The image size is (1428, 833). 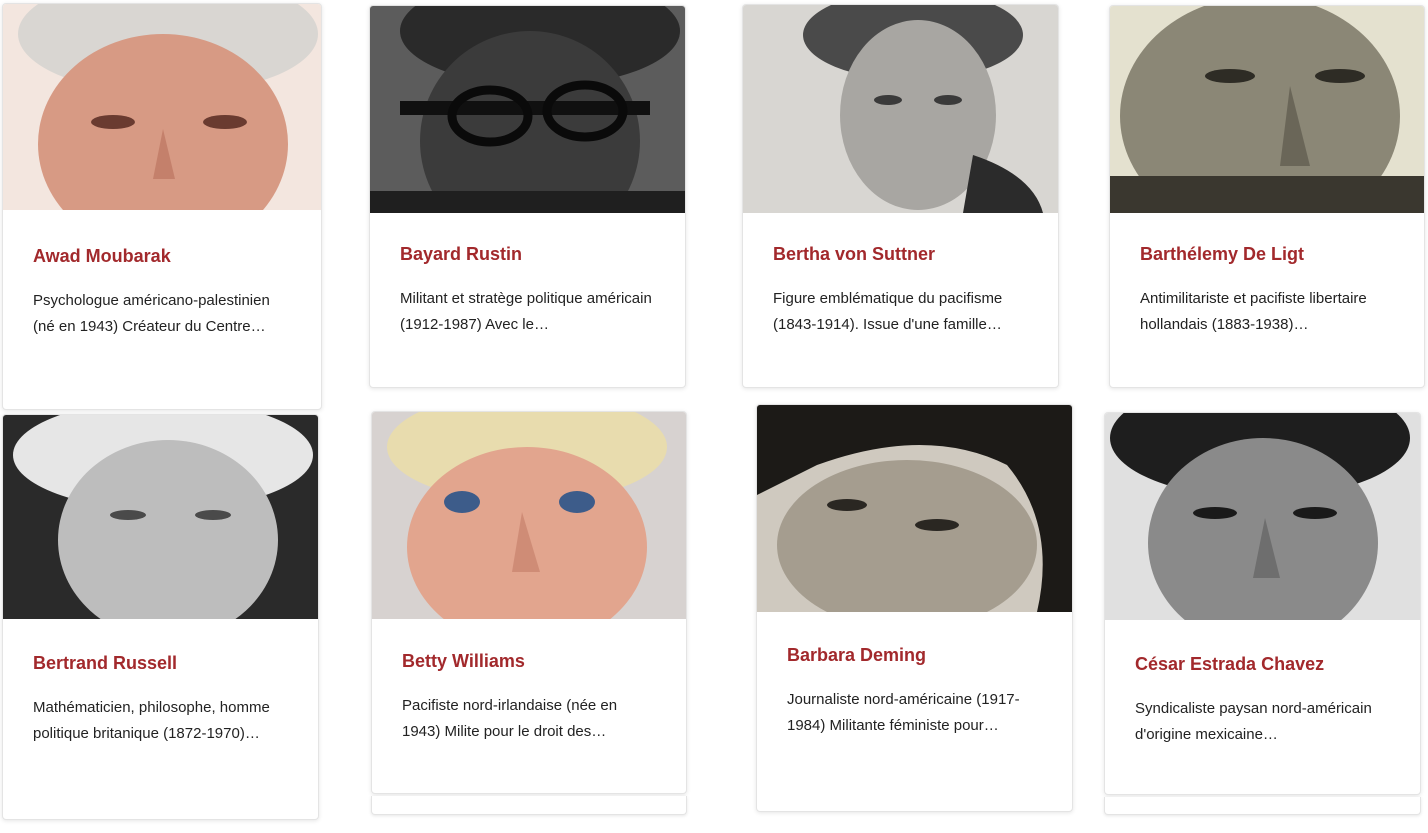 What do you see at coordinates (160, 663) in the screenshot?
I see `person-name-link: Bertrand Russell` at bounding box center [160, 663].